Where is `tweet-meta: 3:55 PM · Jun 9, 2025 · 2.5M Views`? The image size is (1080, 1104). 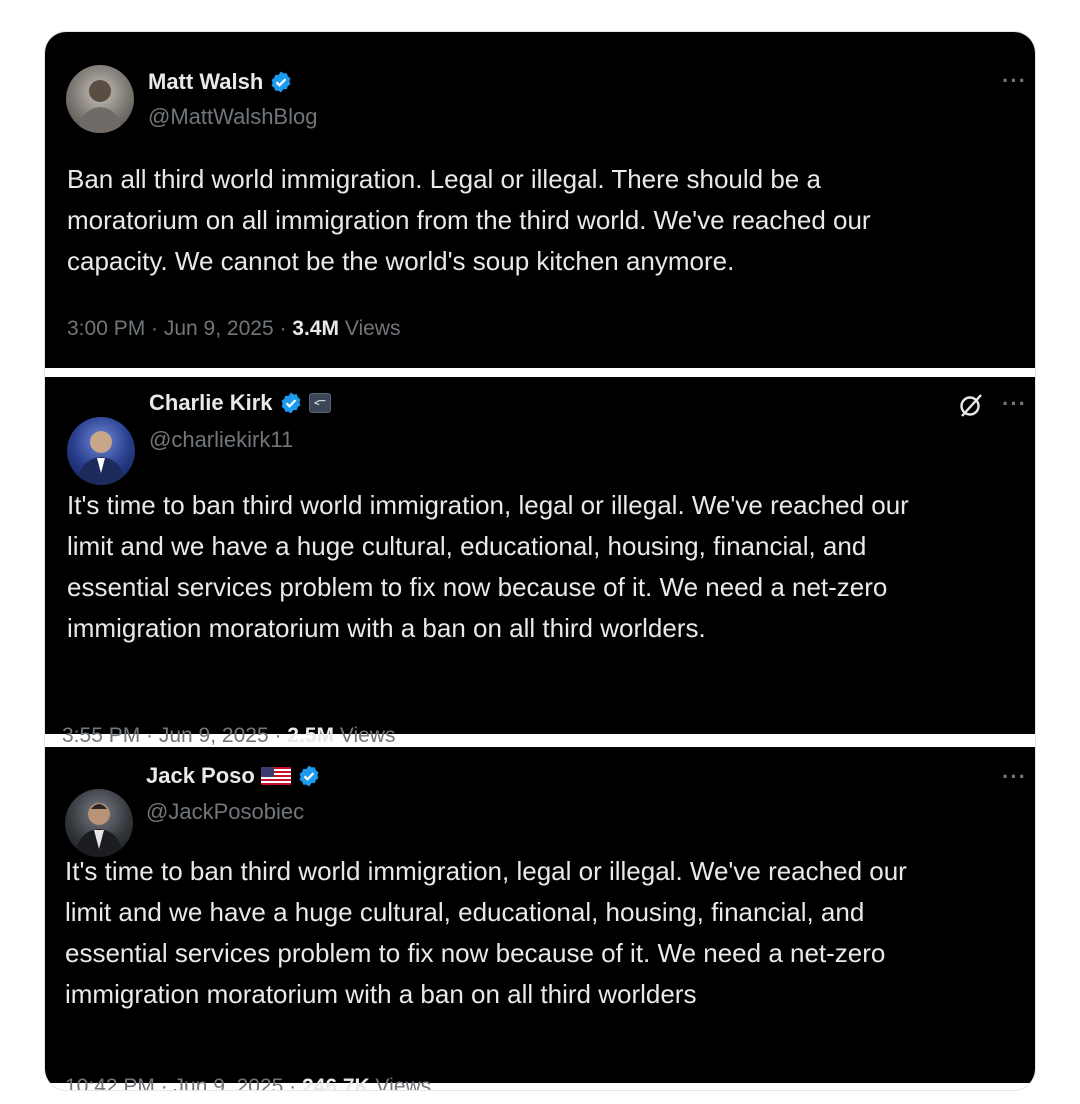 tweet-meta: 3:55 PM · Jun 9, 2025 · 2.5M Views is located at coordinates (228, 736).